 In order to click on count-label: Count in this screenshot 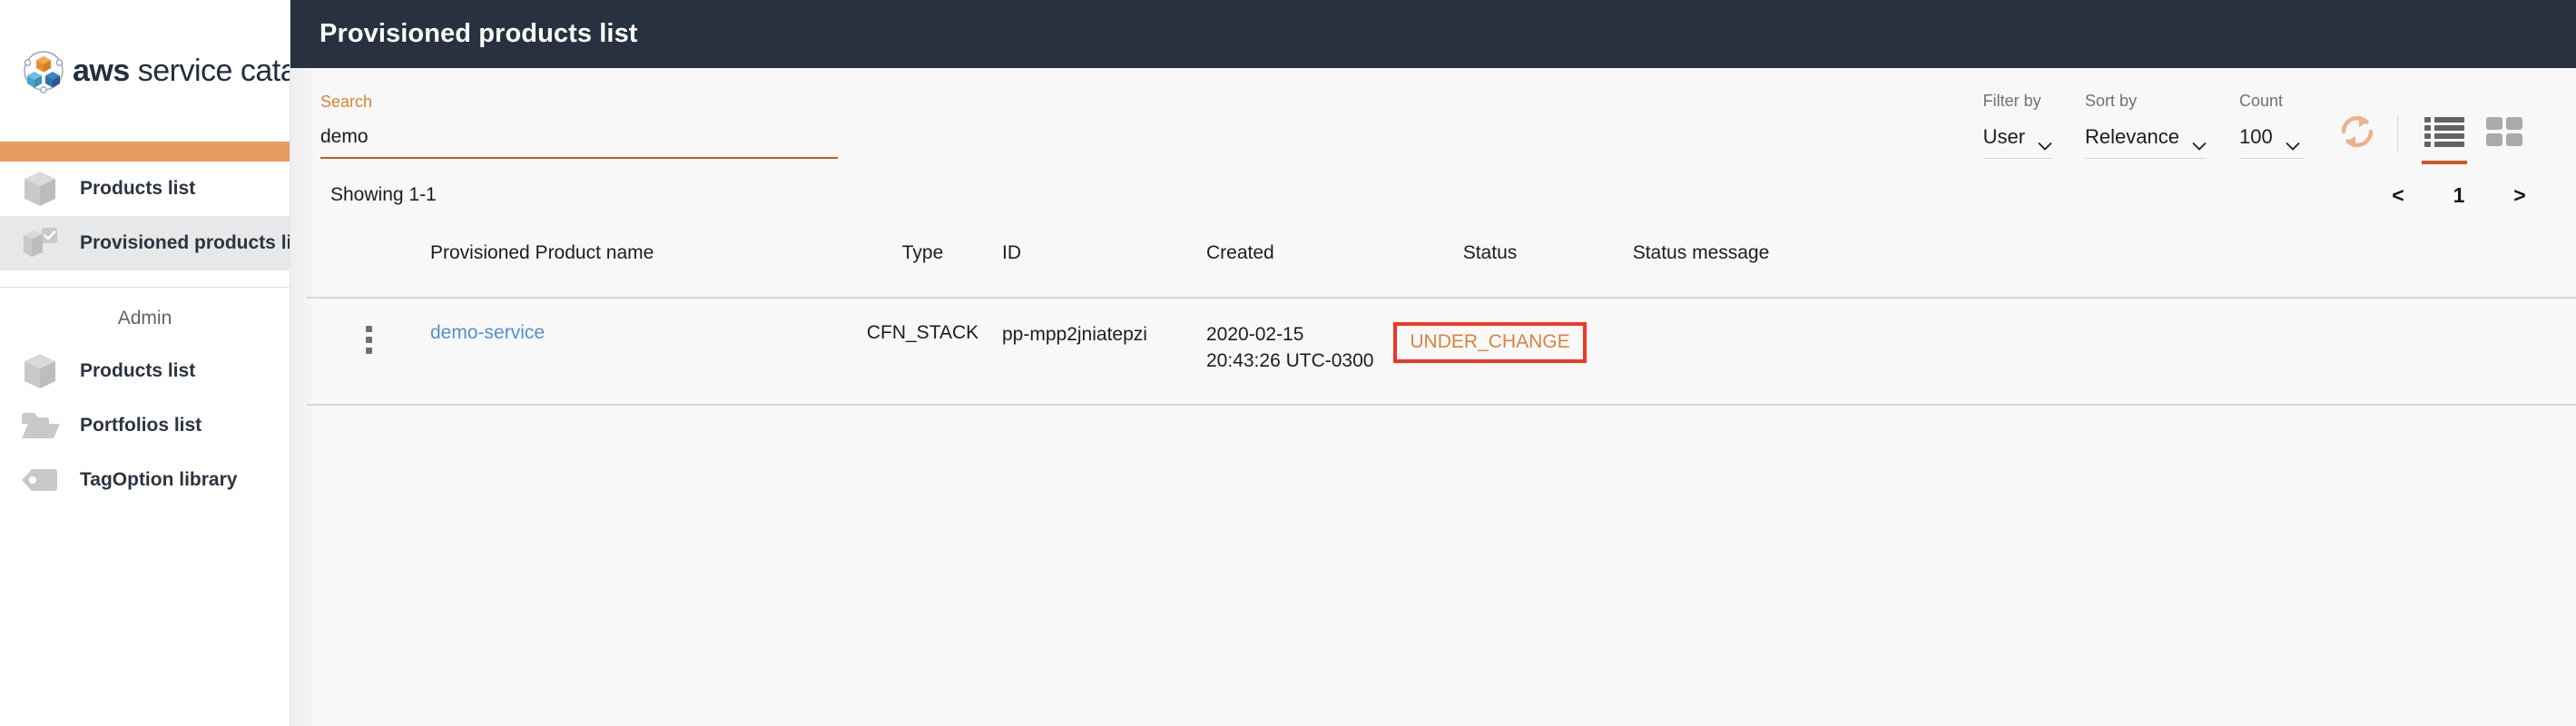, I will do `click(2261, 101)`.